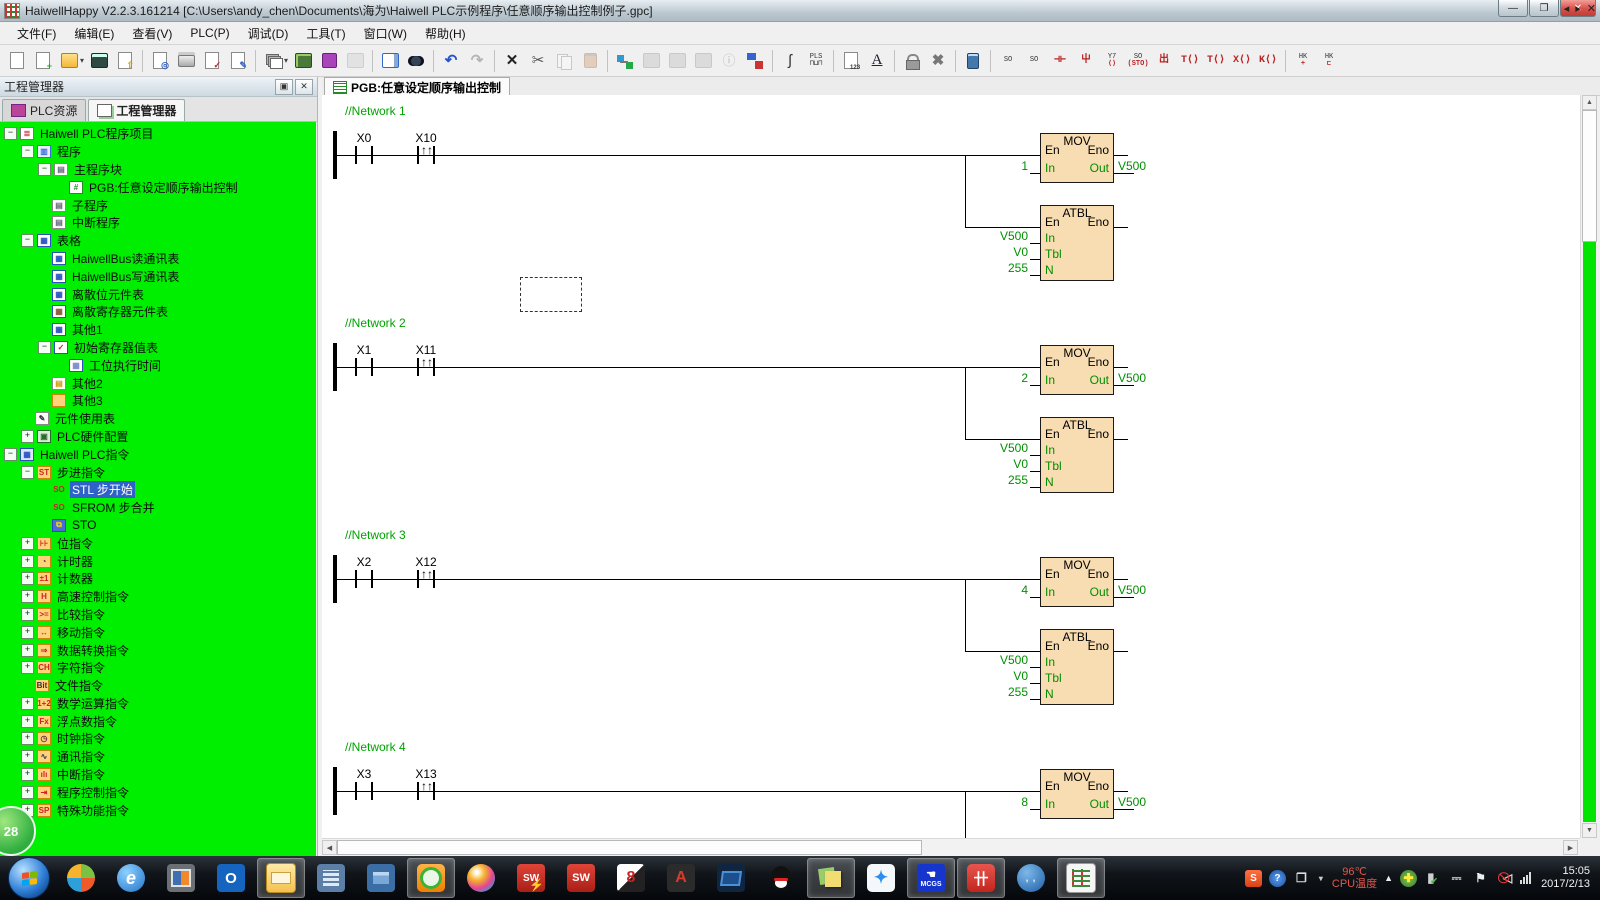 Image resolution: width=1600 pixels, height=900 pixels. What do you see at coordinates (158, 134) in the screenshot?
I see `tree-item-0: − ≣ Haiwell PLC程序项目` at bounding box center [158, 134].